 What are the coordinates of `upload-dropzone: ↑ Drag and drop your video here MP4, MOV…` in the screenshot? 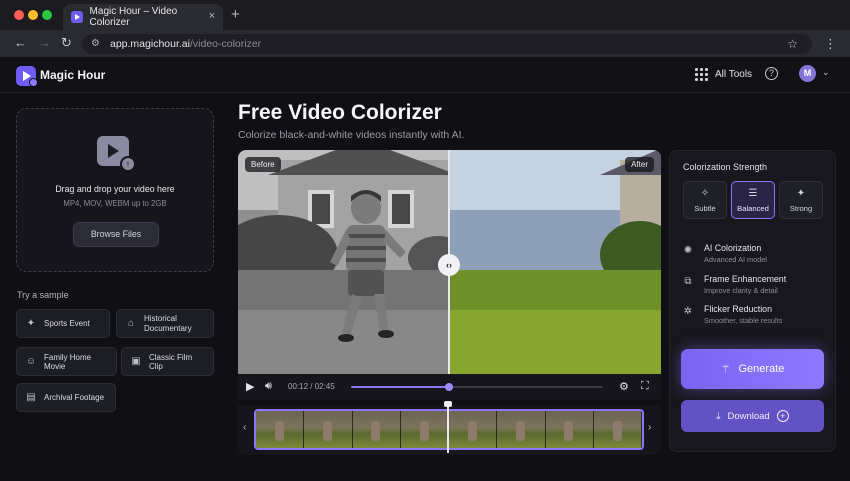 It's located at (115, 190).